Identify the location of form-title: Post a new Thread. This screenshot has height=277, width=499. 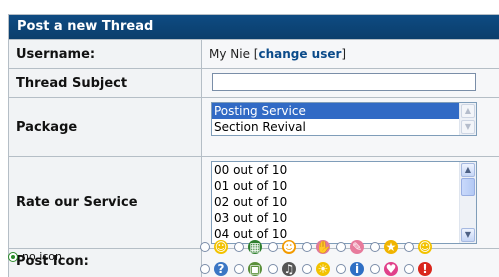
(254, 27).